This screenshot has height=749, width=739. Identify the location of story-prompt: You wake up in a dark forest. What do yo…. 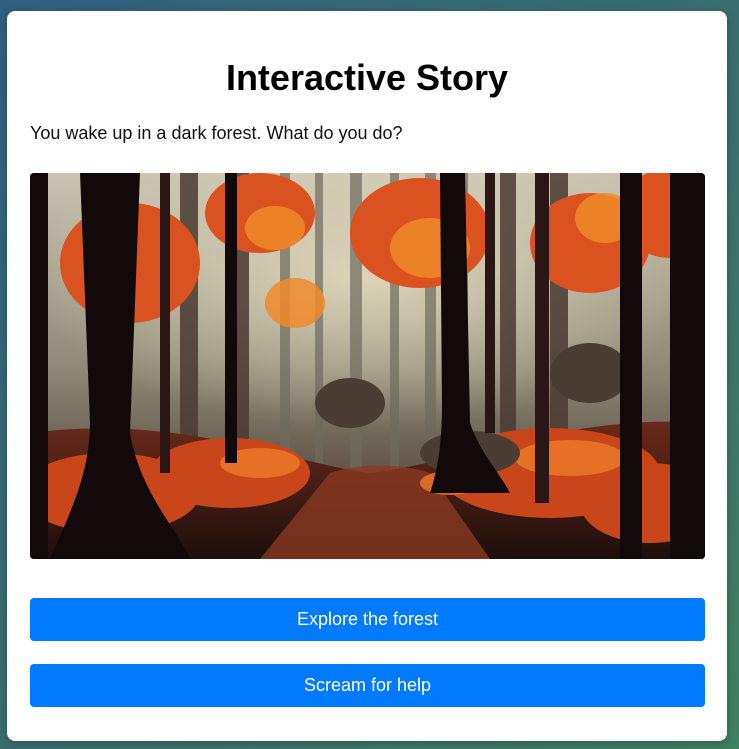
(216, 133).